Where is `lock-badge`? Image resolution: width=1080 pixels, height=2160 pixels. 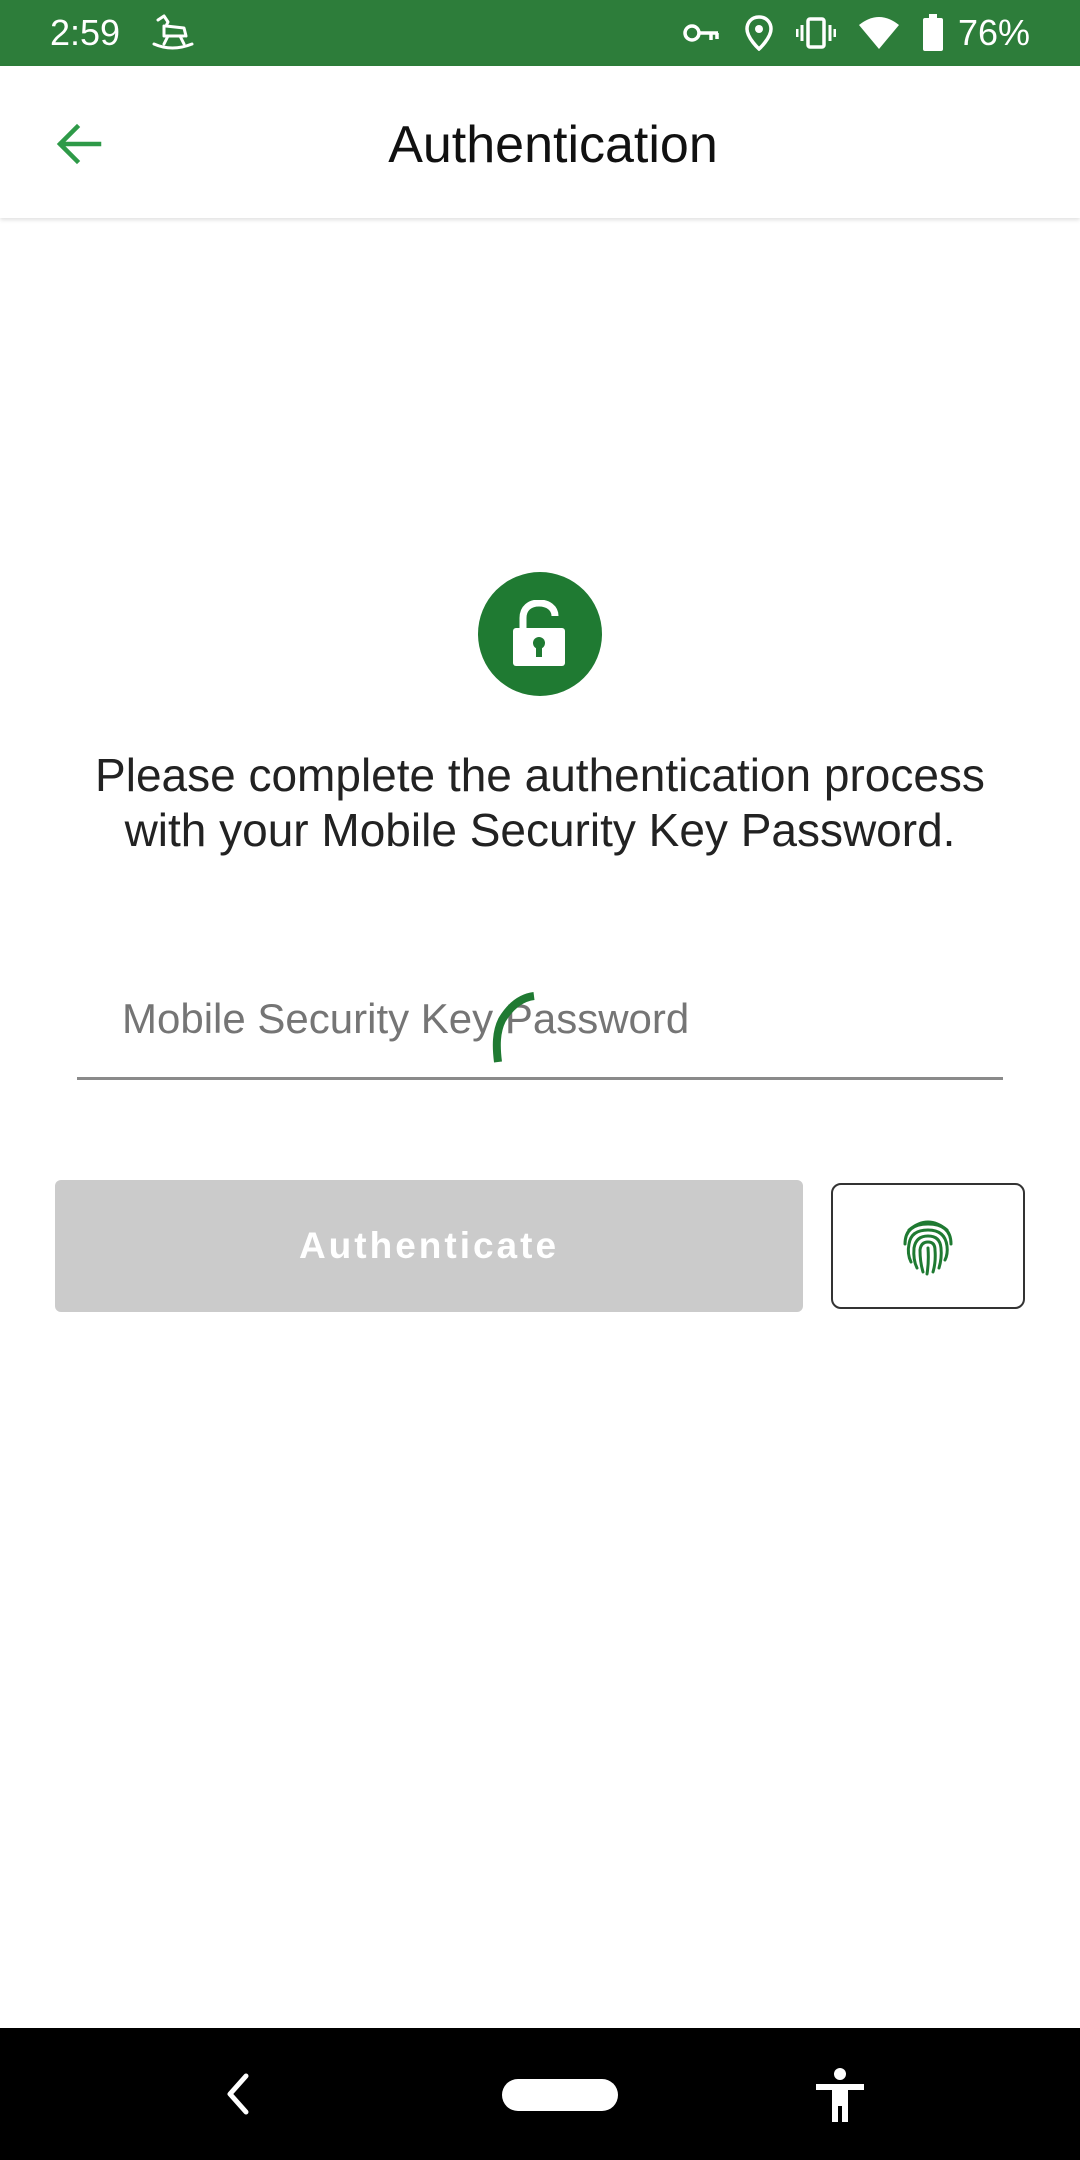 lock-badge is located at coordinates (540, 634).